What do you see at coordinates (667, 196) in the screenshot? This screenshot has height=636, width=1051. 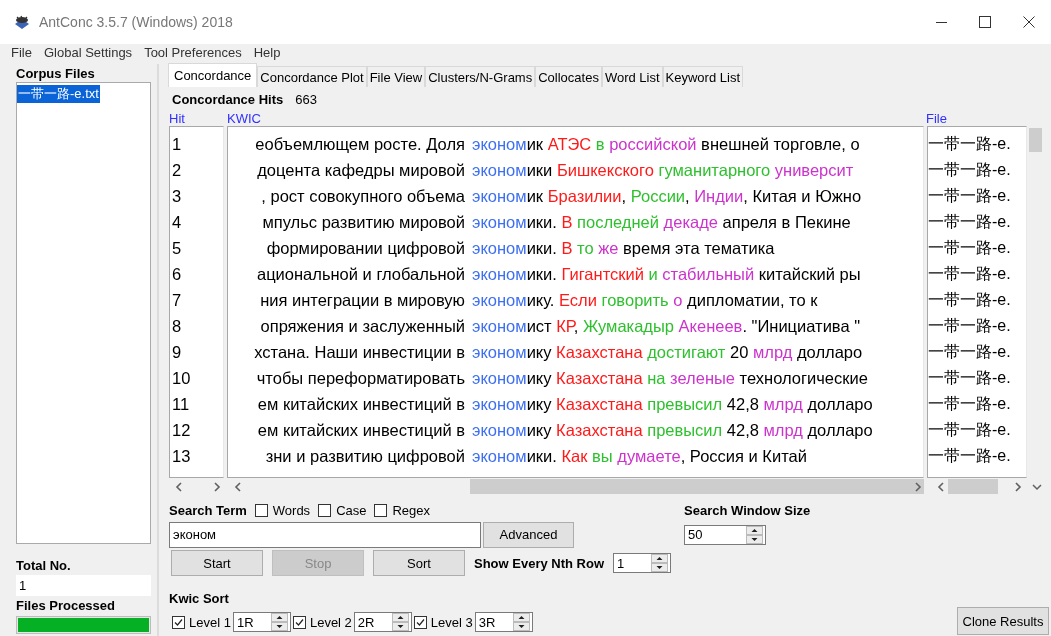 I see `kwic-line: экономик Бразилии, России, Индии, Китая и Южно` at bounding box center [667, 196].